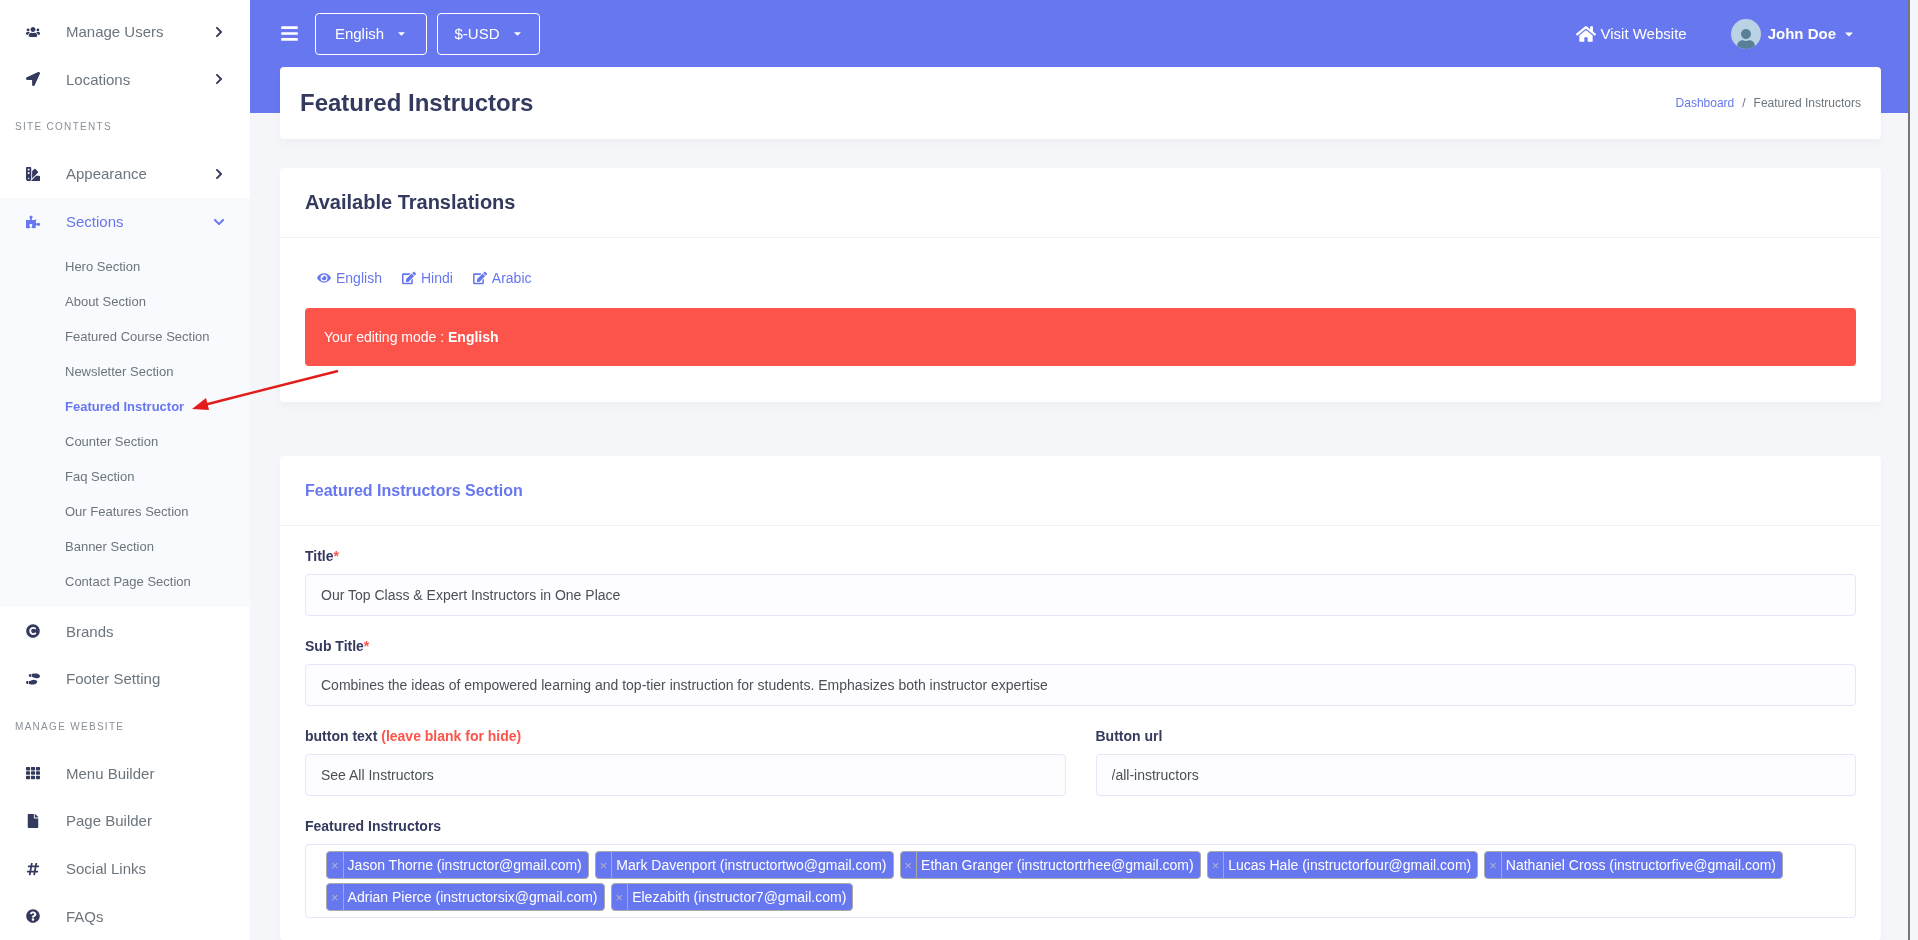  What do you see at coordinates (324, 278) in the screenshot?
I see `eye-icon` at bounding box center [324, 278].